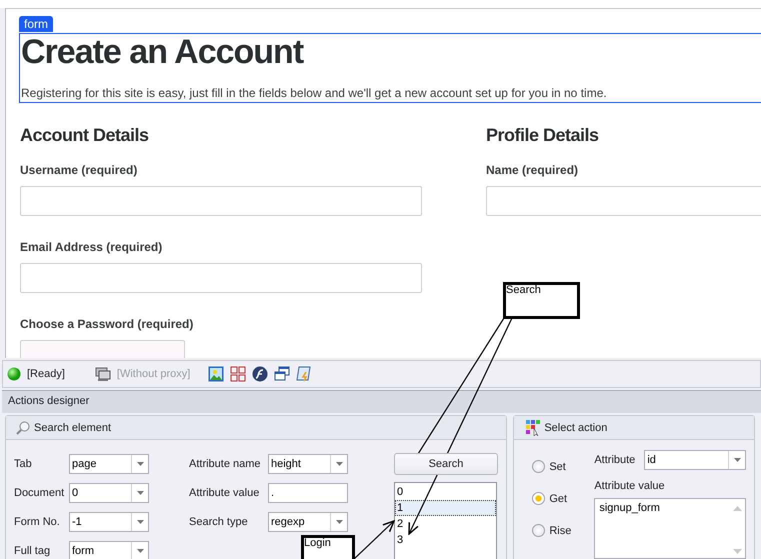 This screenshot has height=559, width=761. I want to click on arrow, so click(374, 539).